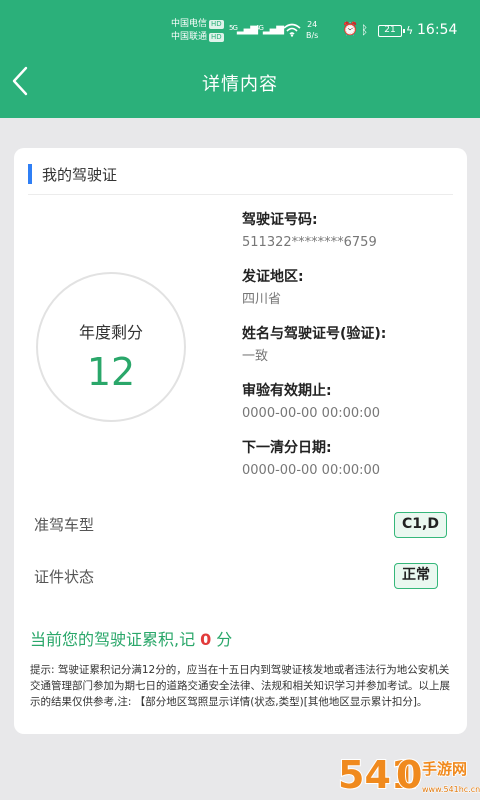 This screenshot has height=800, width=480. I want to click on svg-text: www.541hc.cn, so click(451, 789).